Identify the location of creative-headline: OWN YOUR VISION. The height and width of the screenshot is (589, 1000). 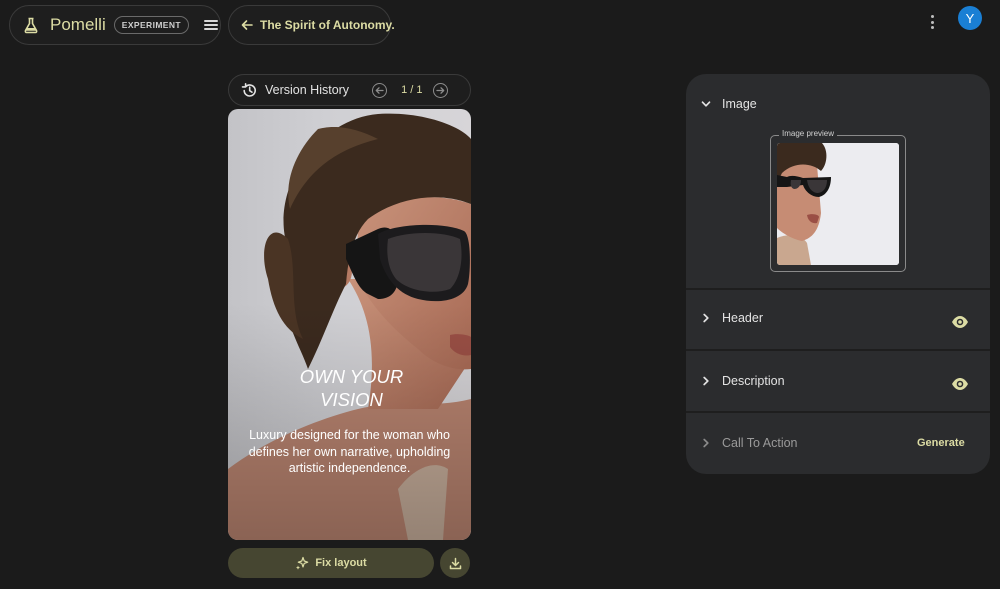
(351, 388).